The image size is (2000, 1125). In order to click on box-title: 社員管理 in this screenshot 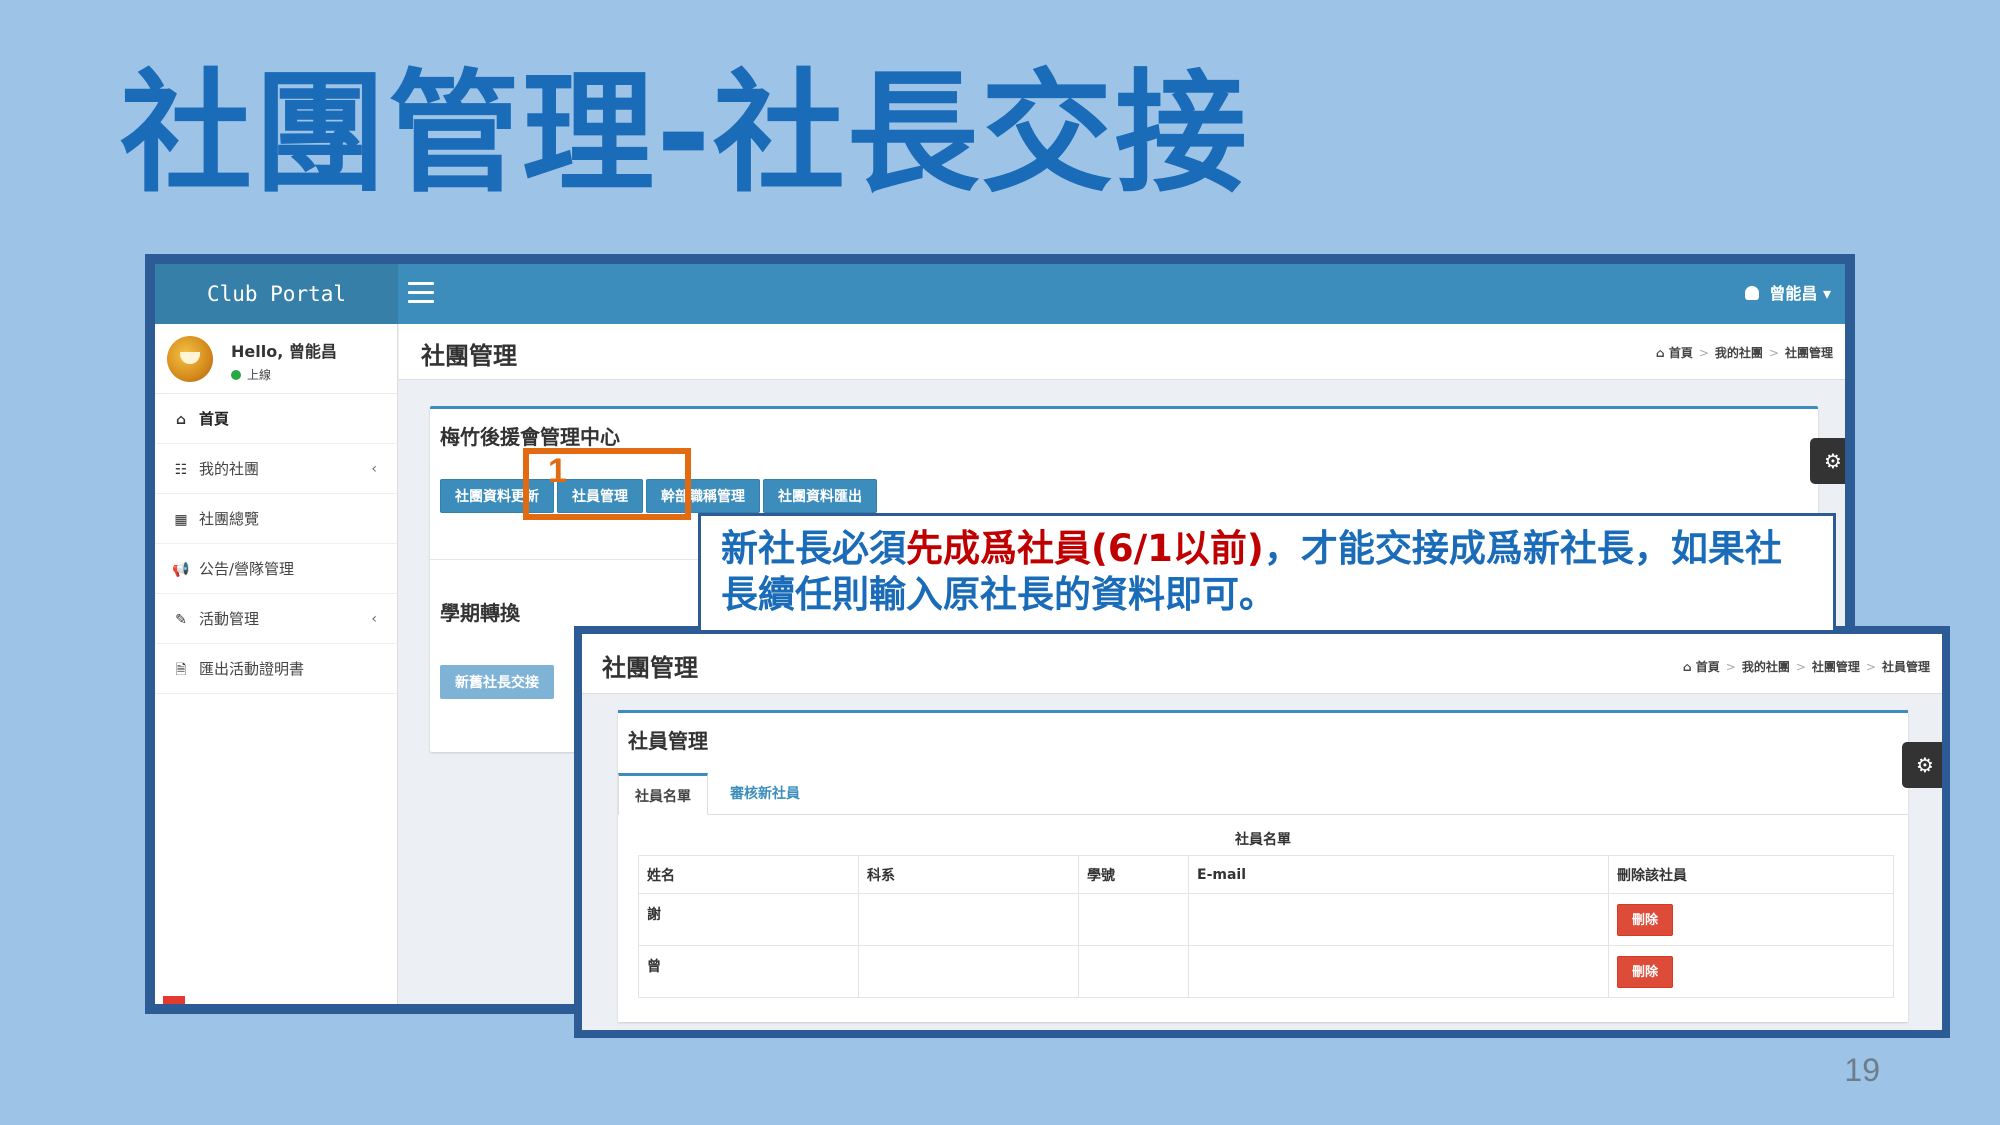, I will do `click(668, 741)`.